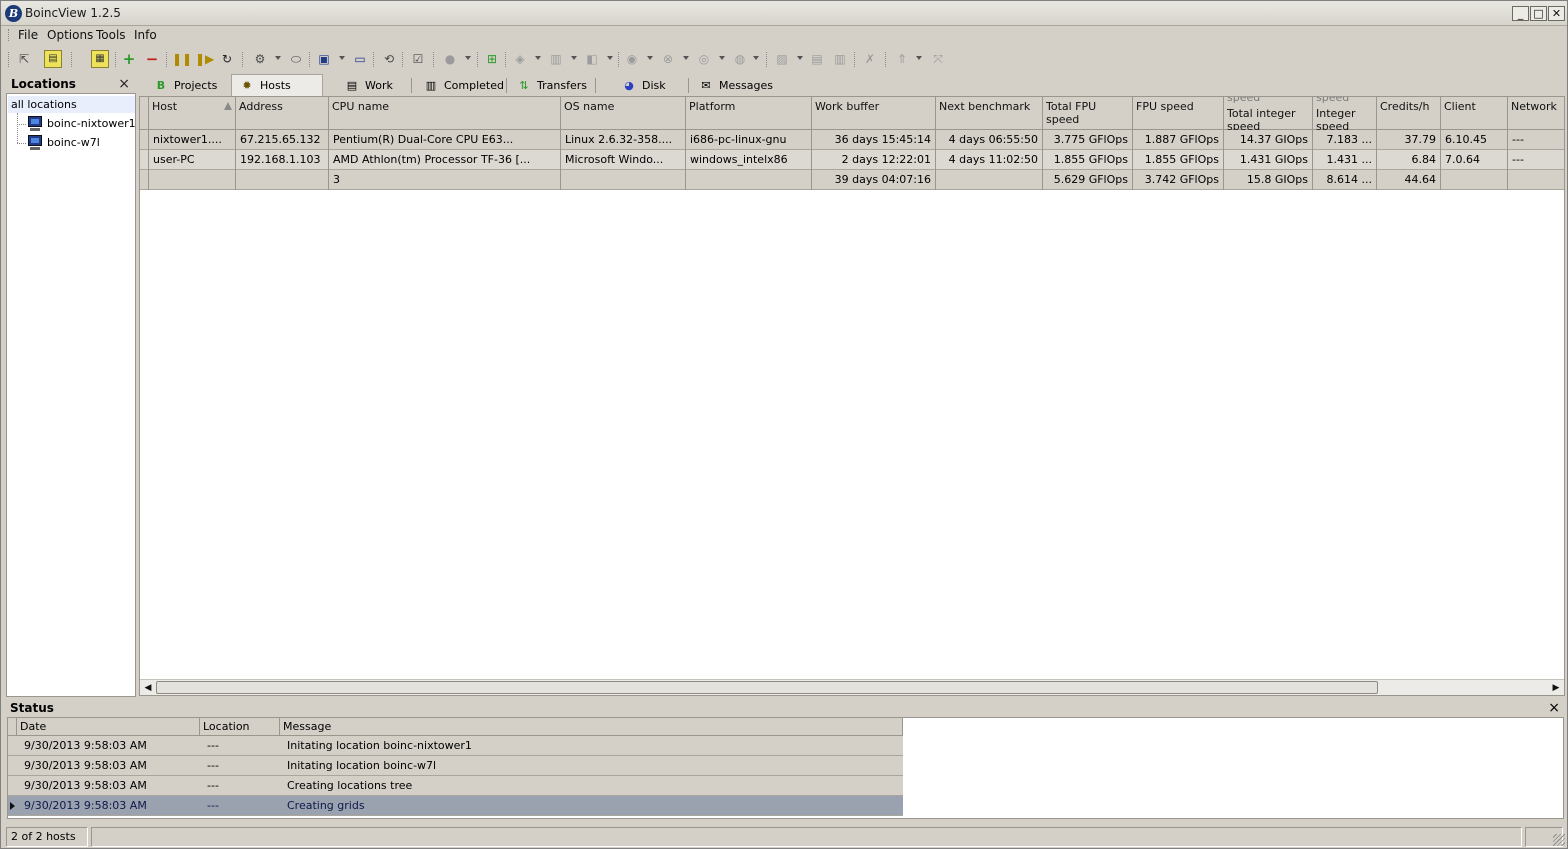 The image size is (1568, 849). What do you see at coordinates (592, 59) in the screenshot?
I see `project-reset-icon: ◧` at bounding box center [592, 59].